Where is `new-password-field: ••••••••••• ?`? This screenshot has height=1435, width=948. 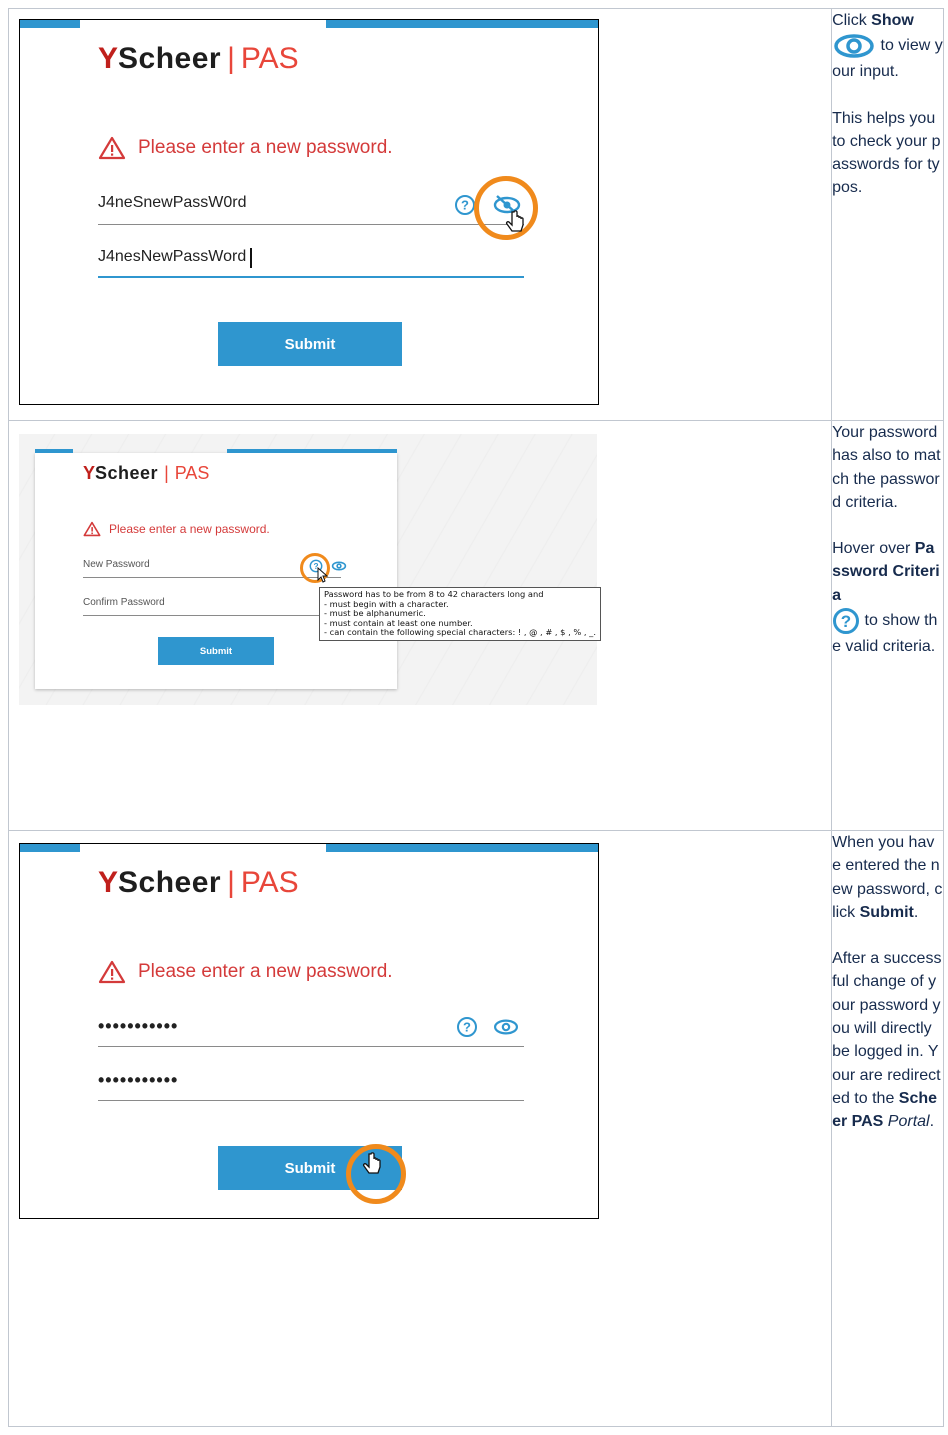
new-password-field: ••••••••••• ? is located at coordinates (311, 1030).